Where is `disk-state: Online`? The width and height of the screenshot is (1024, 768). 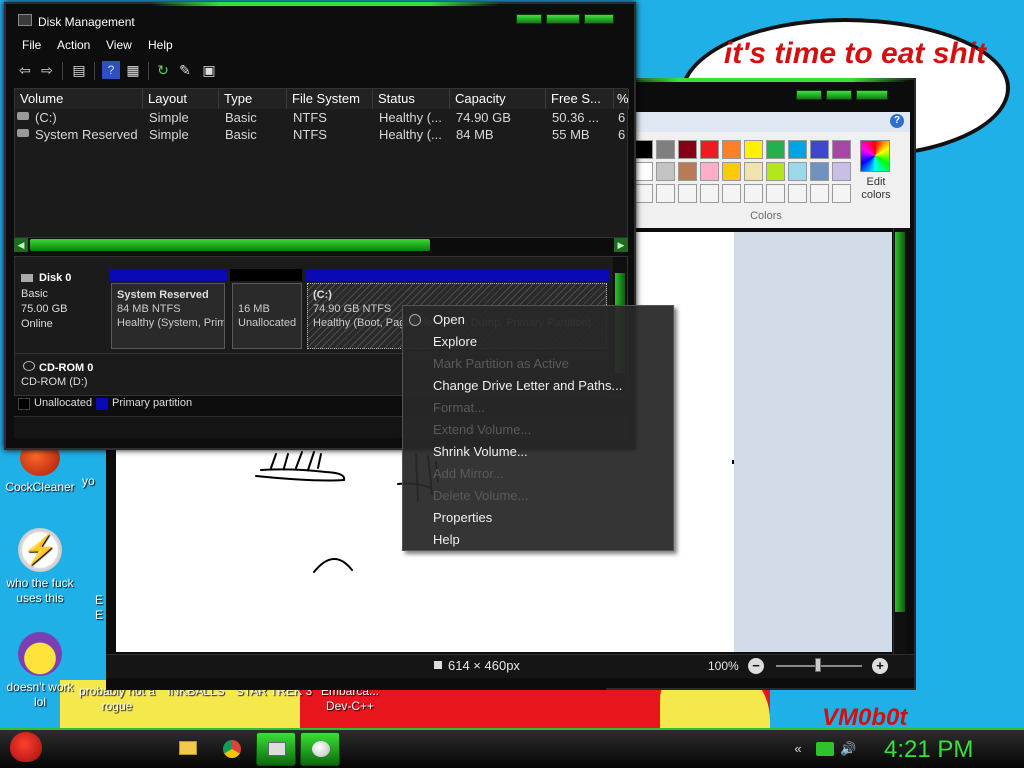
disk-state: Online is located at coordinates (37, 324).